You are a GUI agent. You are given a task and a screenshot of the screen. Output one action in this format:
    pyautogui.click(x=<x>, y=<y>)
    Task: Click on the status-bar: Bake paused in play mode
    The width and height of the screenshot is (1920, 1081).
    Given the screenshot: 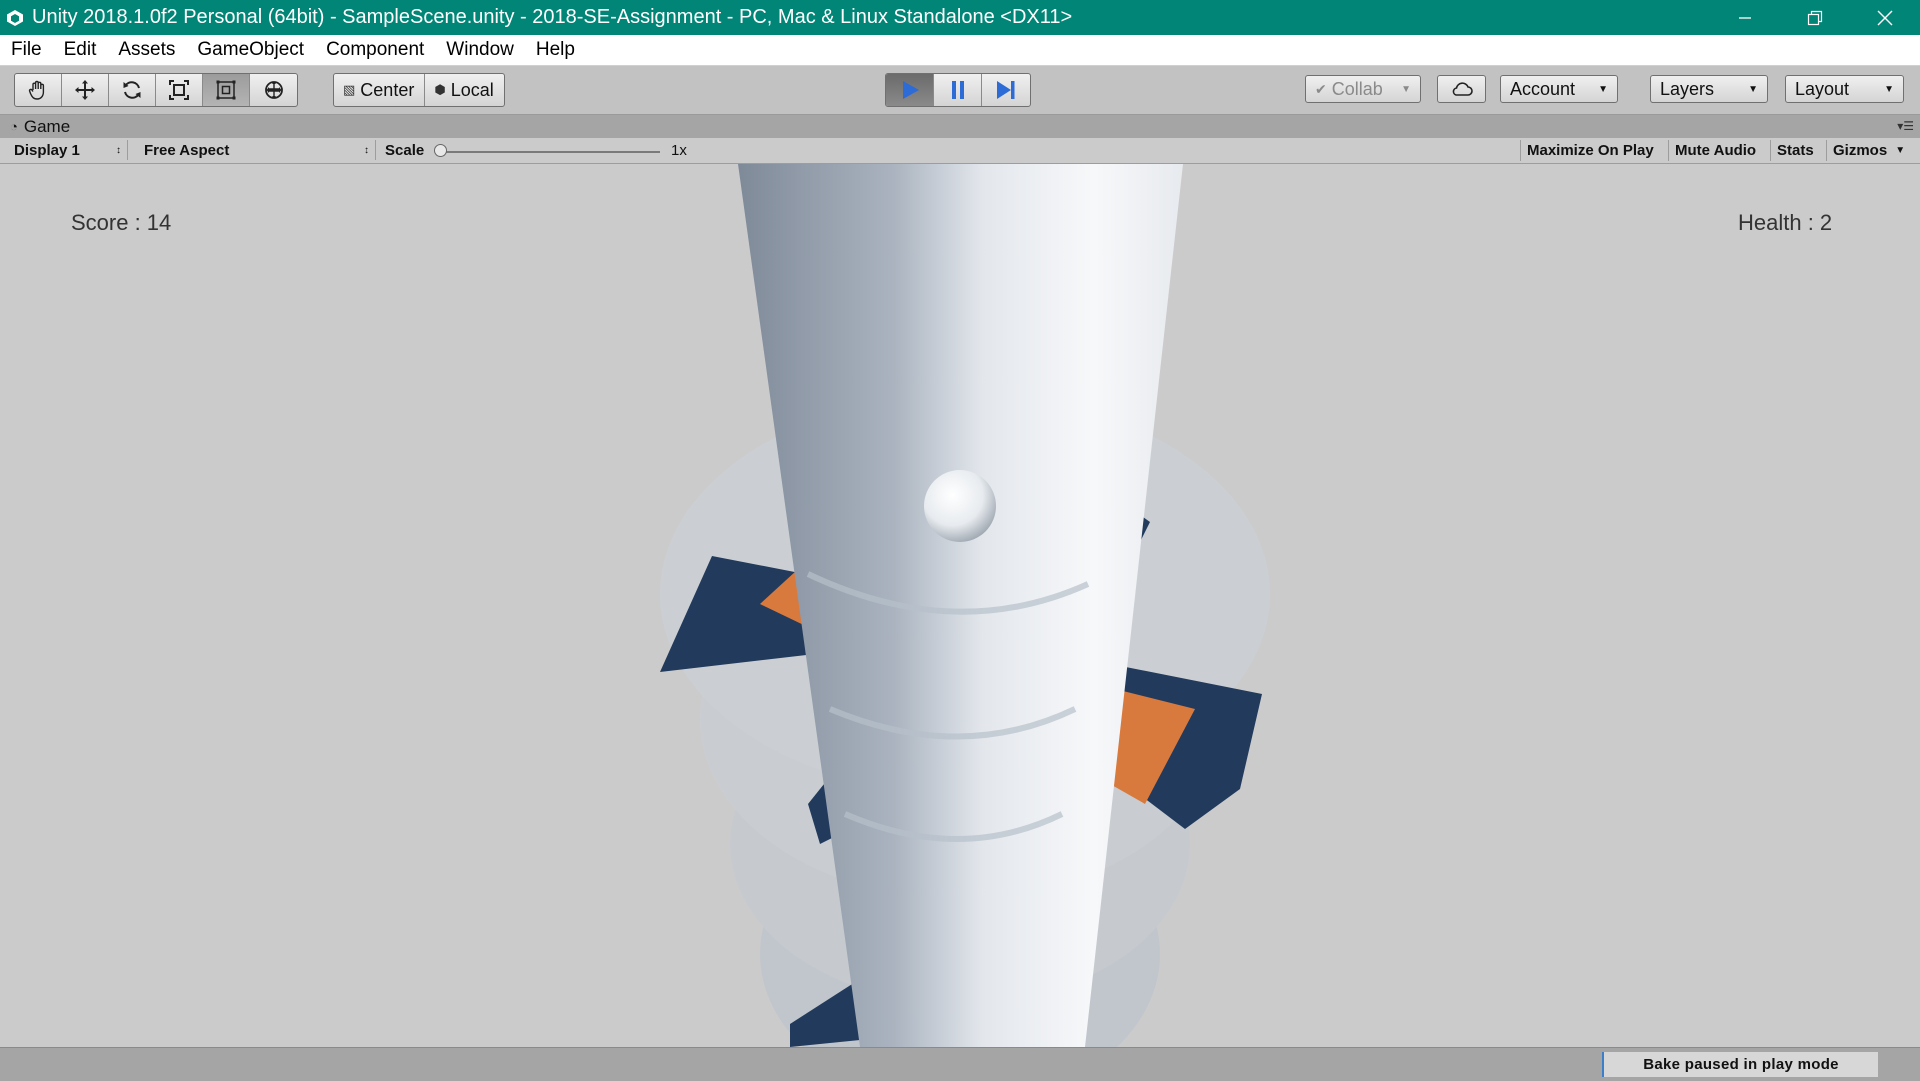 What is the action you would take?
    pyautogui.click(x=960, y=1064)
    